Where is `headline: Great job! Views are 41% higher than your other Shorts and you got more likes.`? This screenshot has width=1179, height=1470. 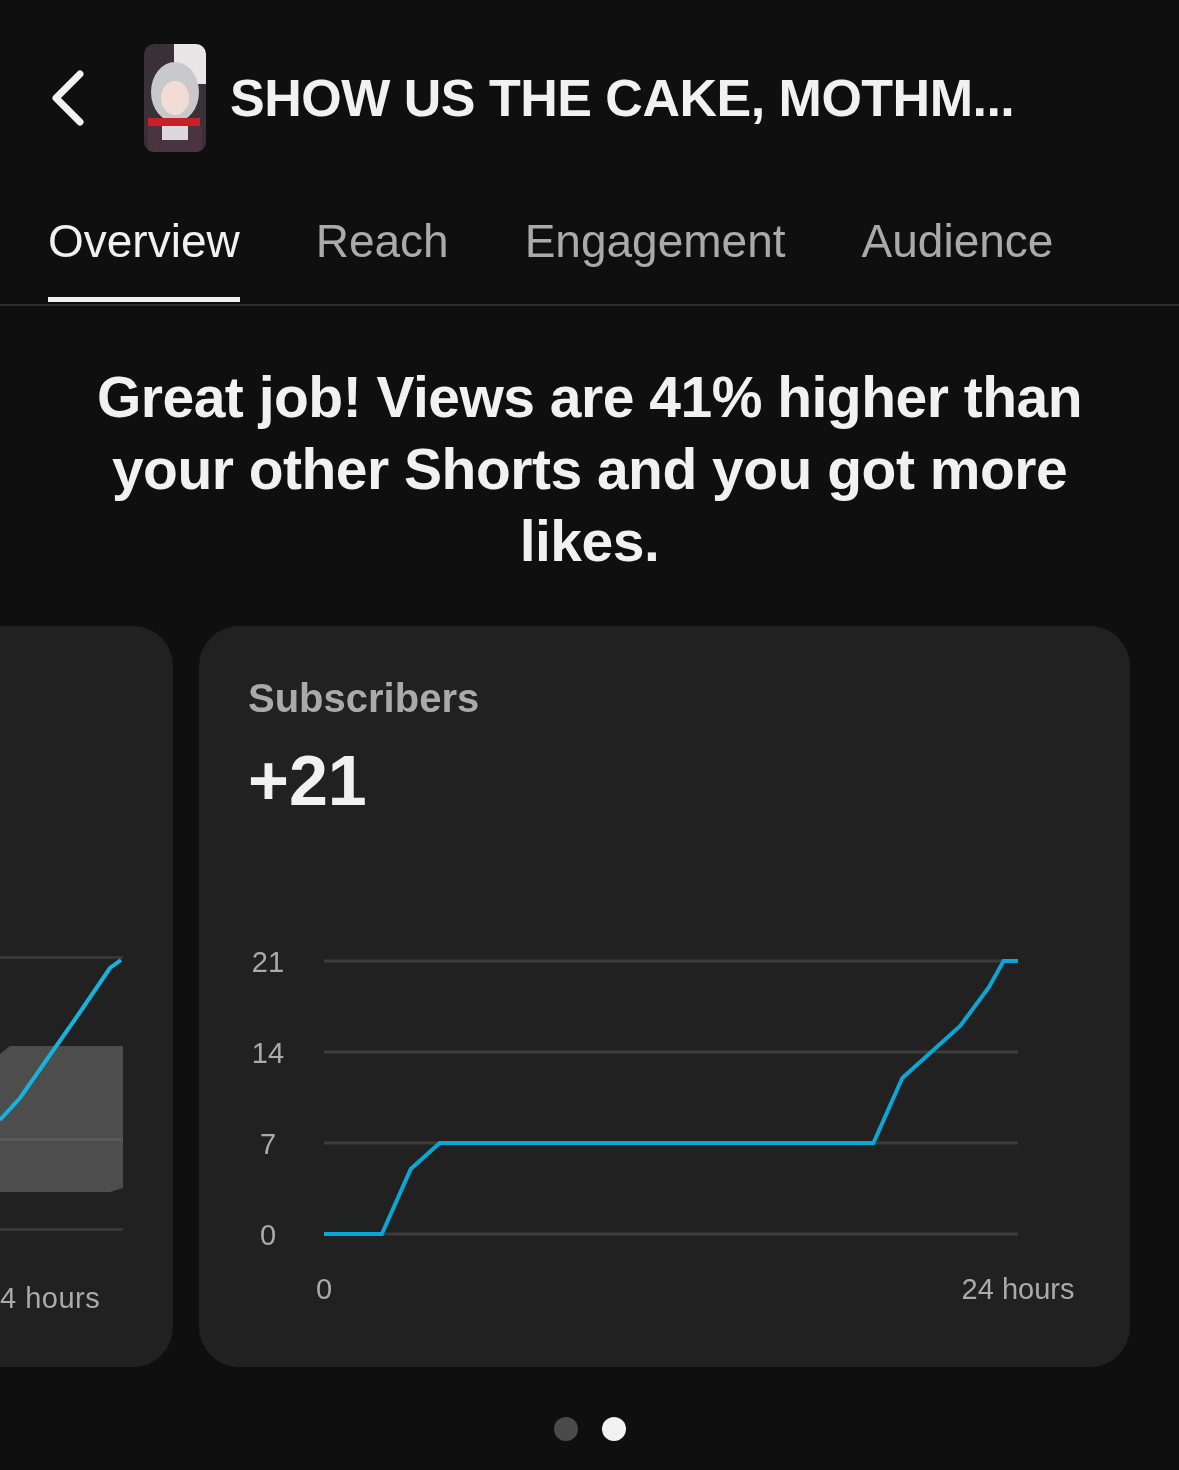 headline: Great job! Views are 41% higher than your other Shorts and you got more likes. is located at coordinates (589, 469).